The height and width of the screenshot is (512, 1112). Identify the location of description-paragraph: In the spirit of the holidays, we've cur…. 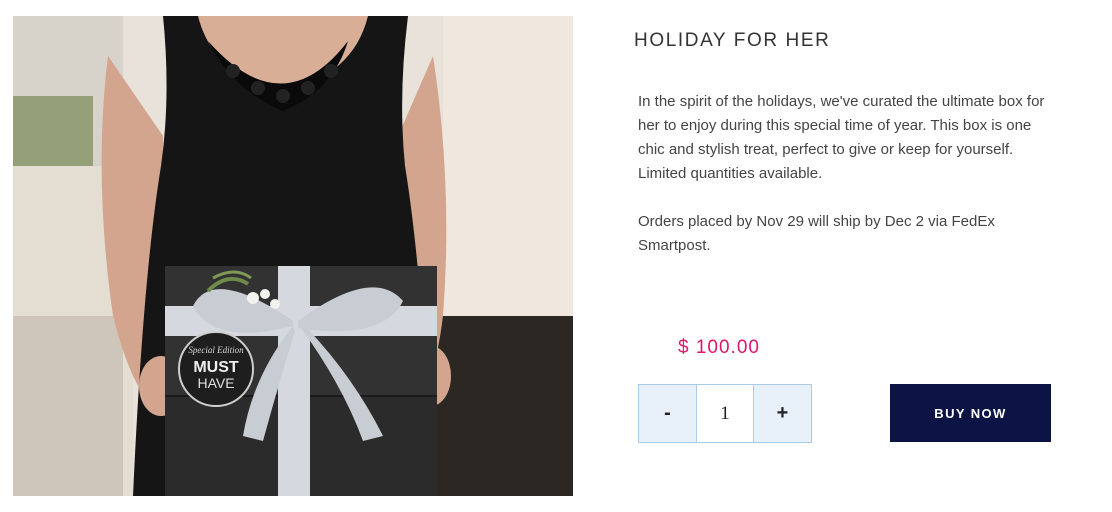
(841, 125).